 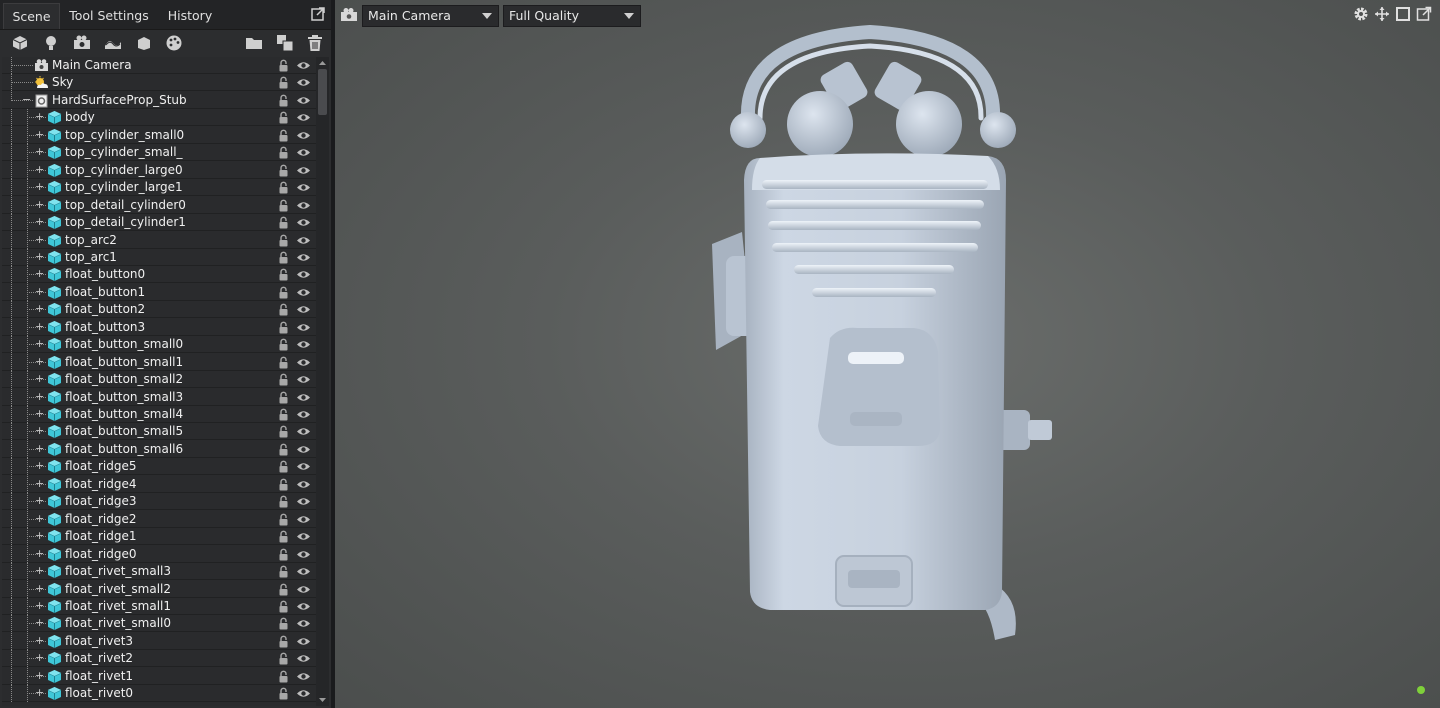 I want to click on tree-row: Sky, so click(x=159, y=82).